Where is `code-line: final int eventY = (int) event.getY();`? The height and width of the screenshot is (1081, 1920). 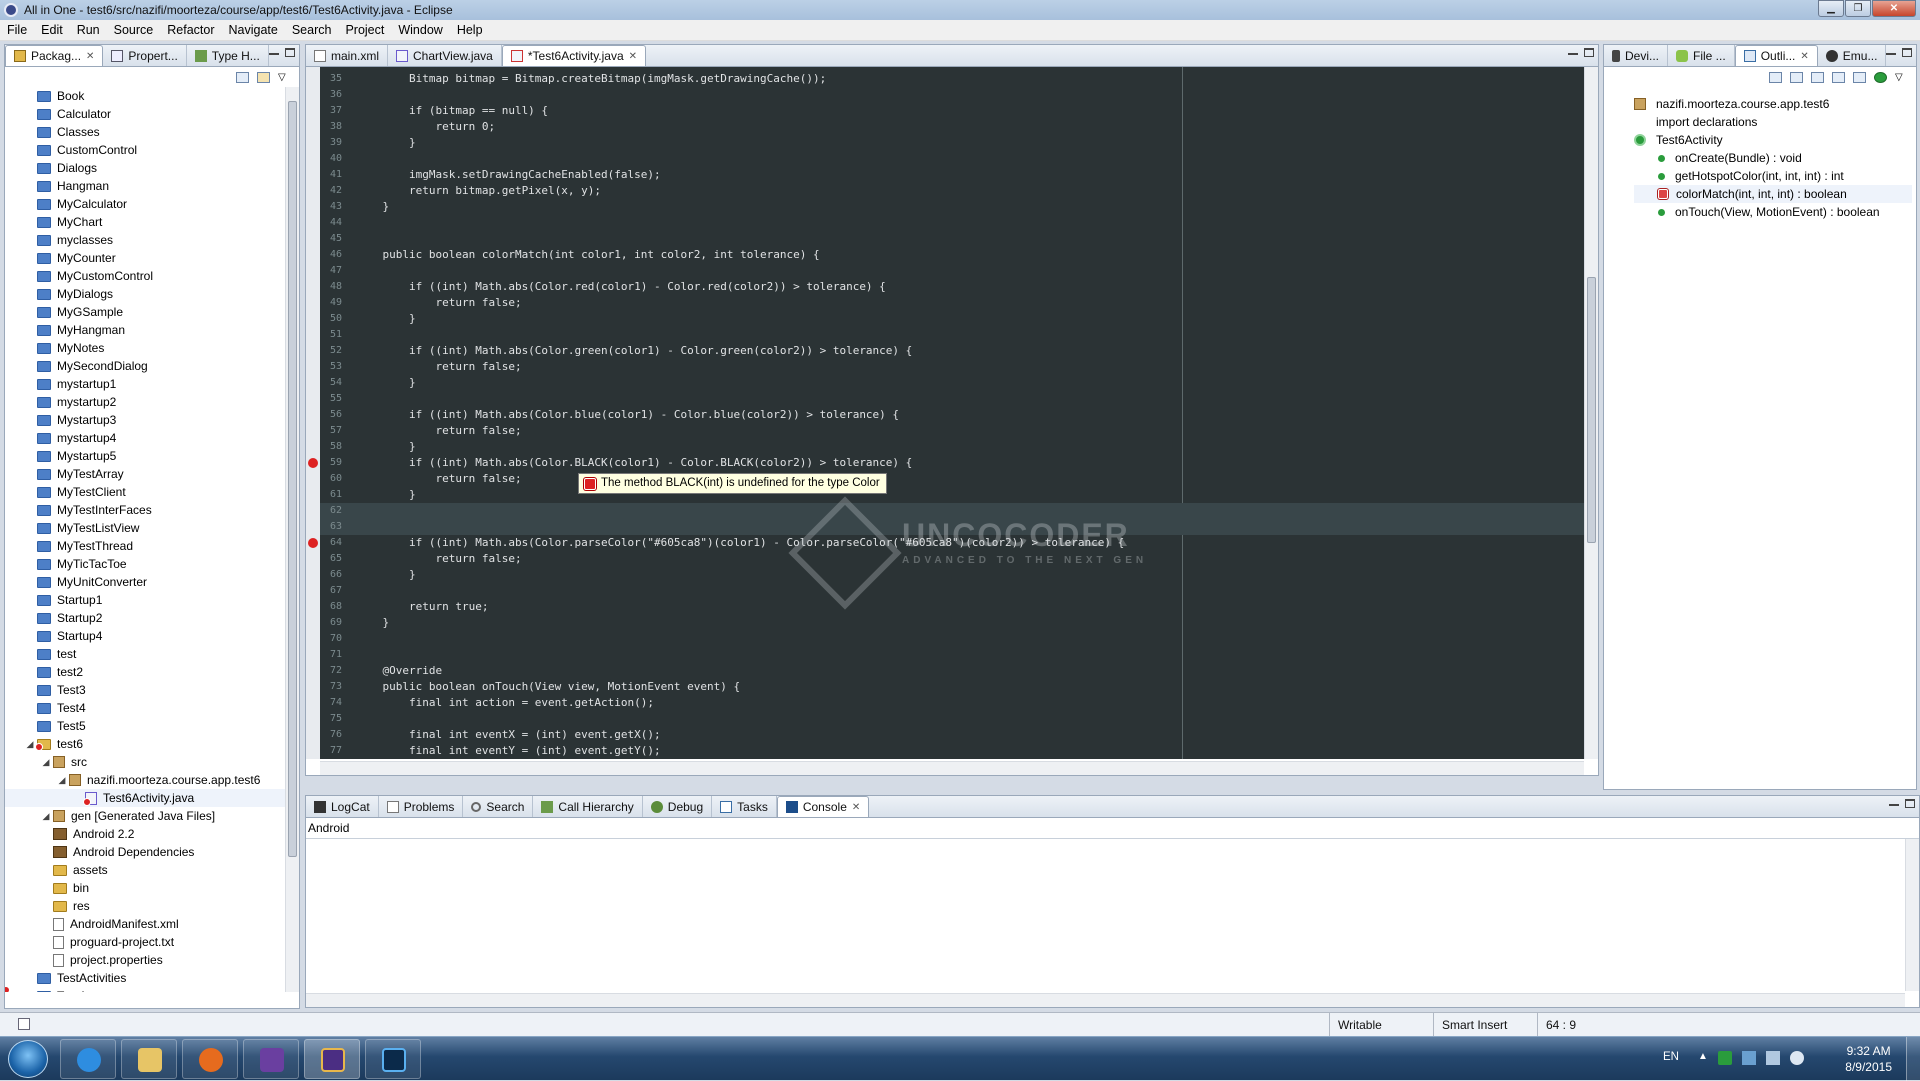
code-line: final int eventY = (int) event.getY(); is located at coordinates (508, 751).